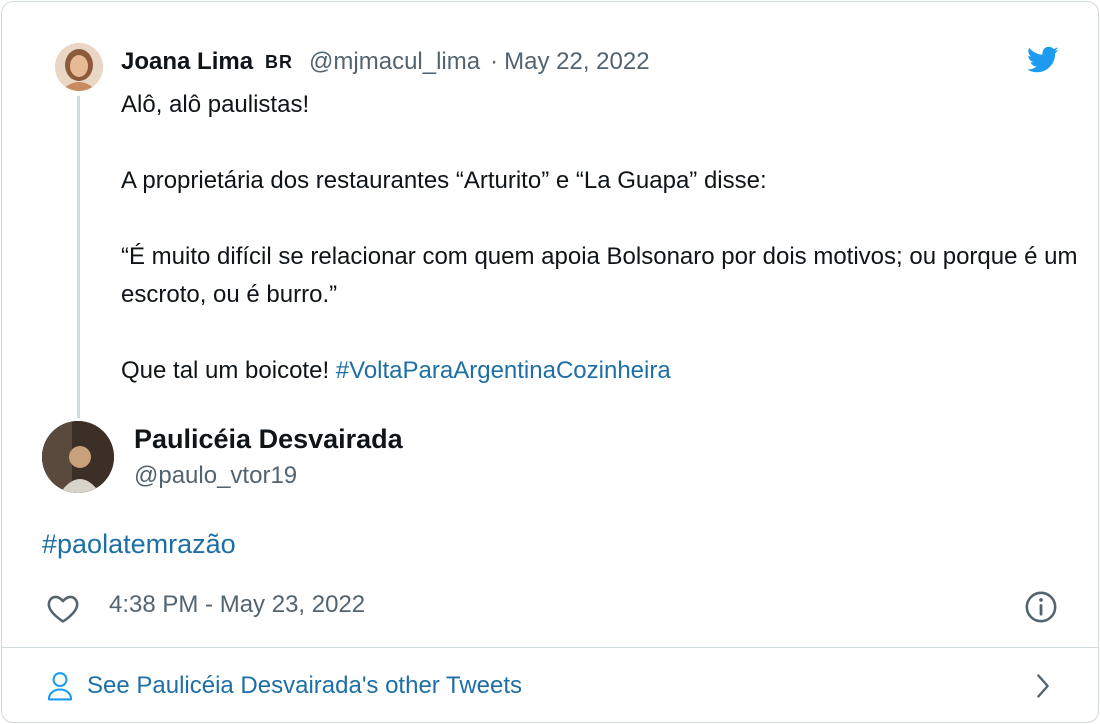 The image size is (1100, 724). Describe the element at coordinates (305, 685) in the screenshot. I see `see-other-tweets-label: See Paulicéia Desvairada's other Tweets` at that location.